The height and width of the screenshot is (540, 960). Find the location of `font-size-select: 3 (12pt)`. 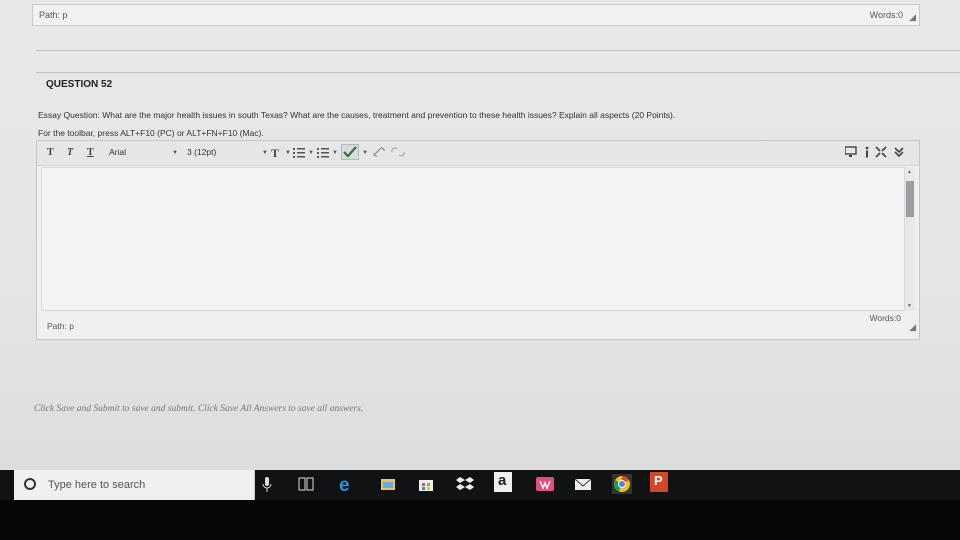

font-size-select: 3 (12pt) is located at coordinates (201, 152).